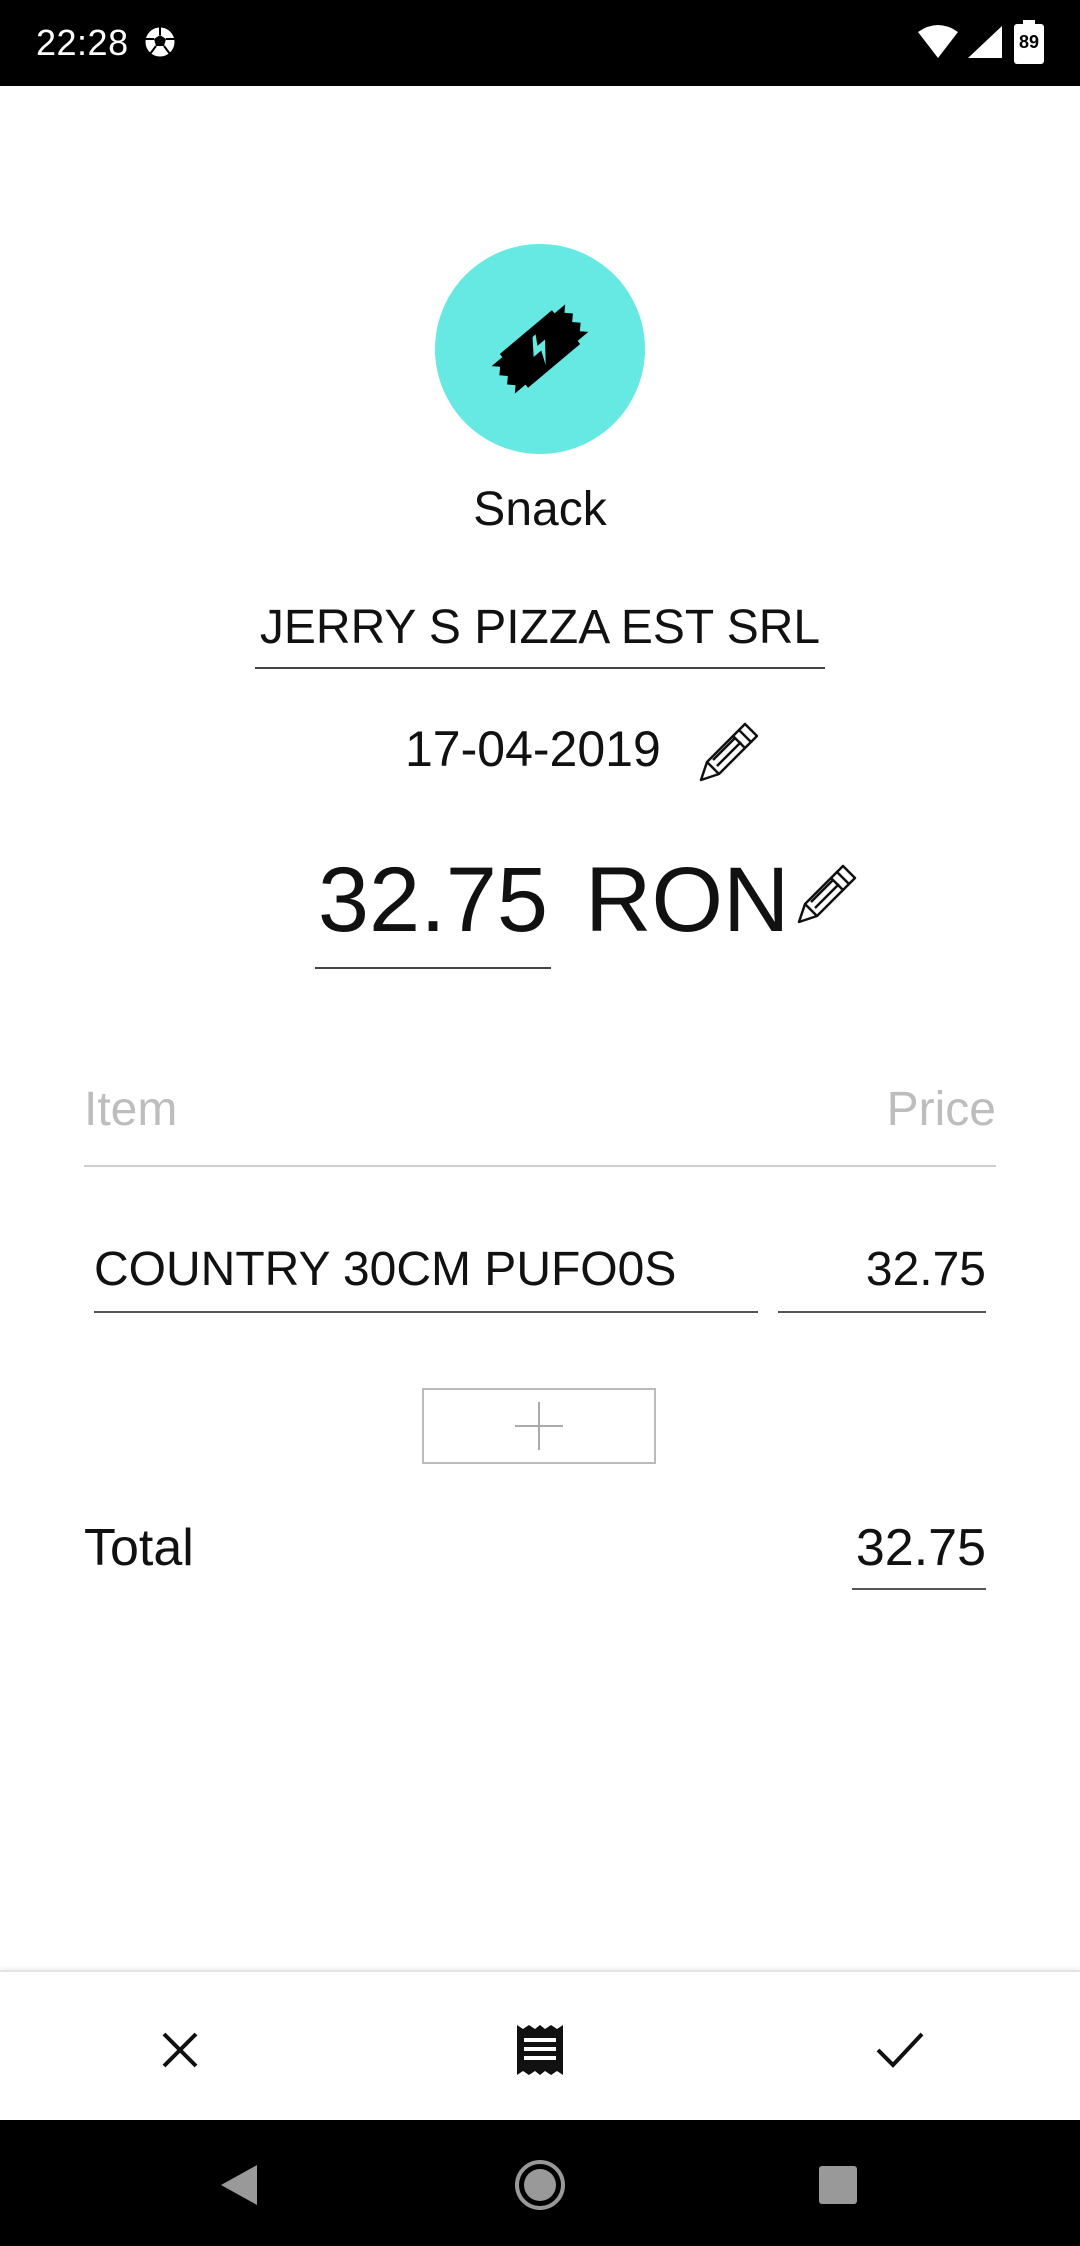 This screenshot has width=1080, height=2246. What do you see at coordinates (687, 900) in the screenshot?
I see `currency-label: RON` at bounding box center [687, 900].